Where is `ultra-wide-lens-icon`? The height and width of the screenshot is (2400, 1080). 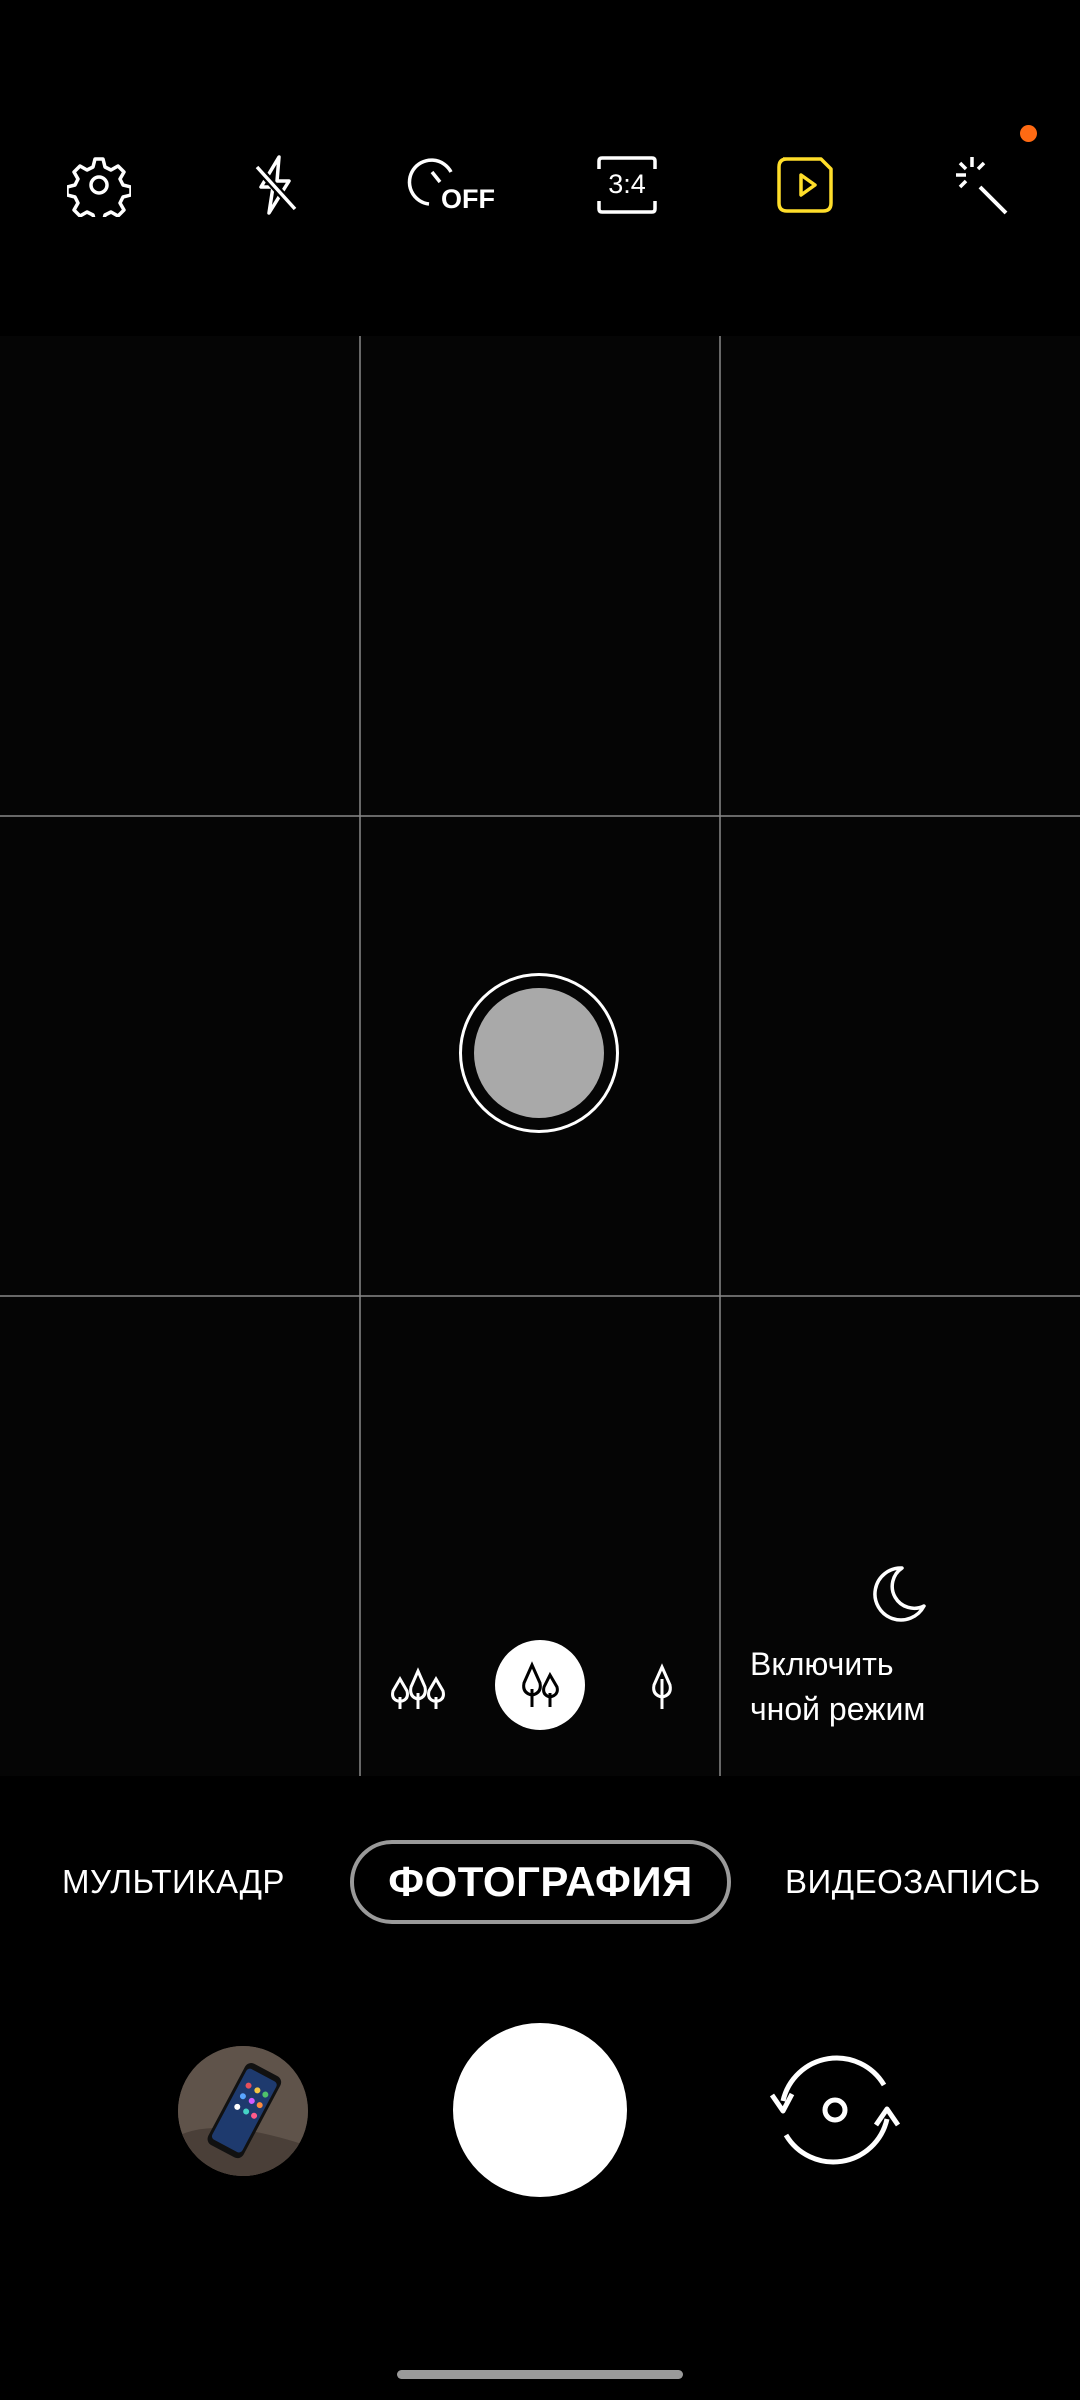
ultra-wide-lens-icon is located at coordinates (418, 1685).